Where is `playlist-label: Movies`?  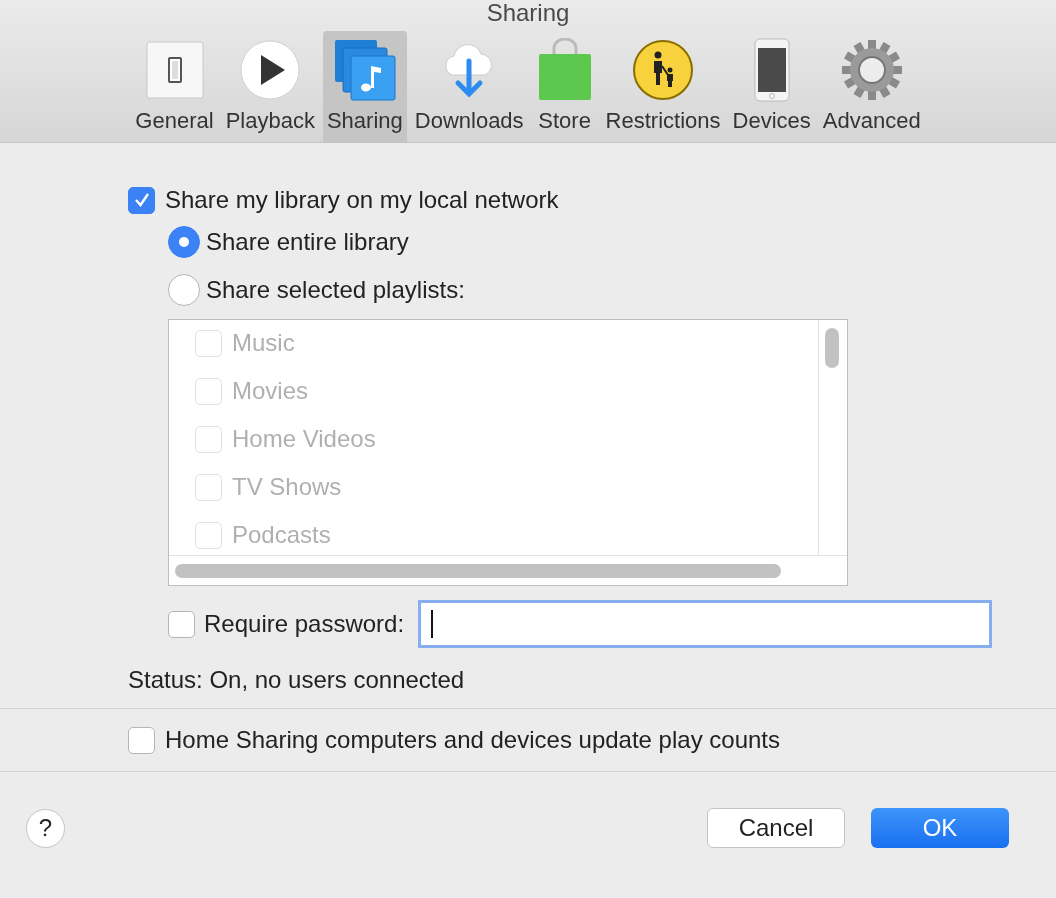
playlist-label: Movies is located at coordinates (270, 391).